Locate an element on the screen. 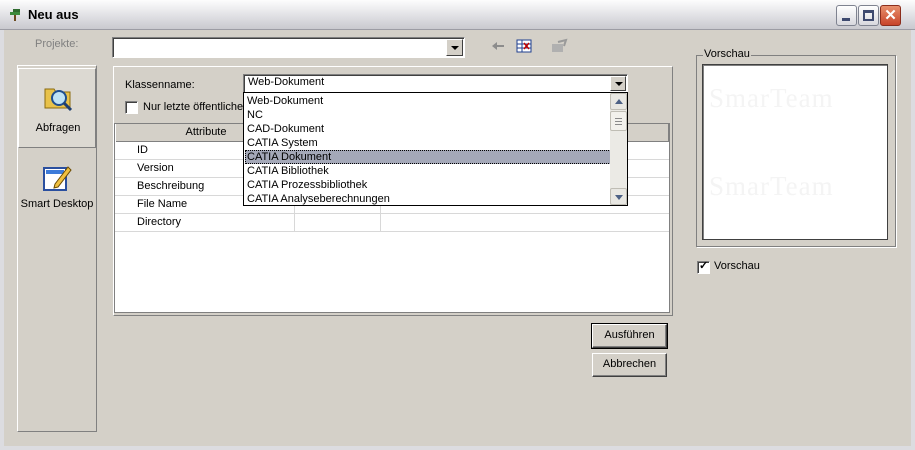 This screenshot has width=915, height=450. row-attribute-name: Directory is located at coordinates (205, 223).